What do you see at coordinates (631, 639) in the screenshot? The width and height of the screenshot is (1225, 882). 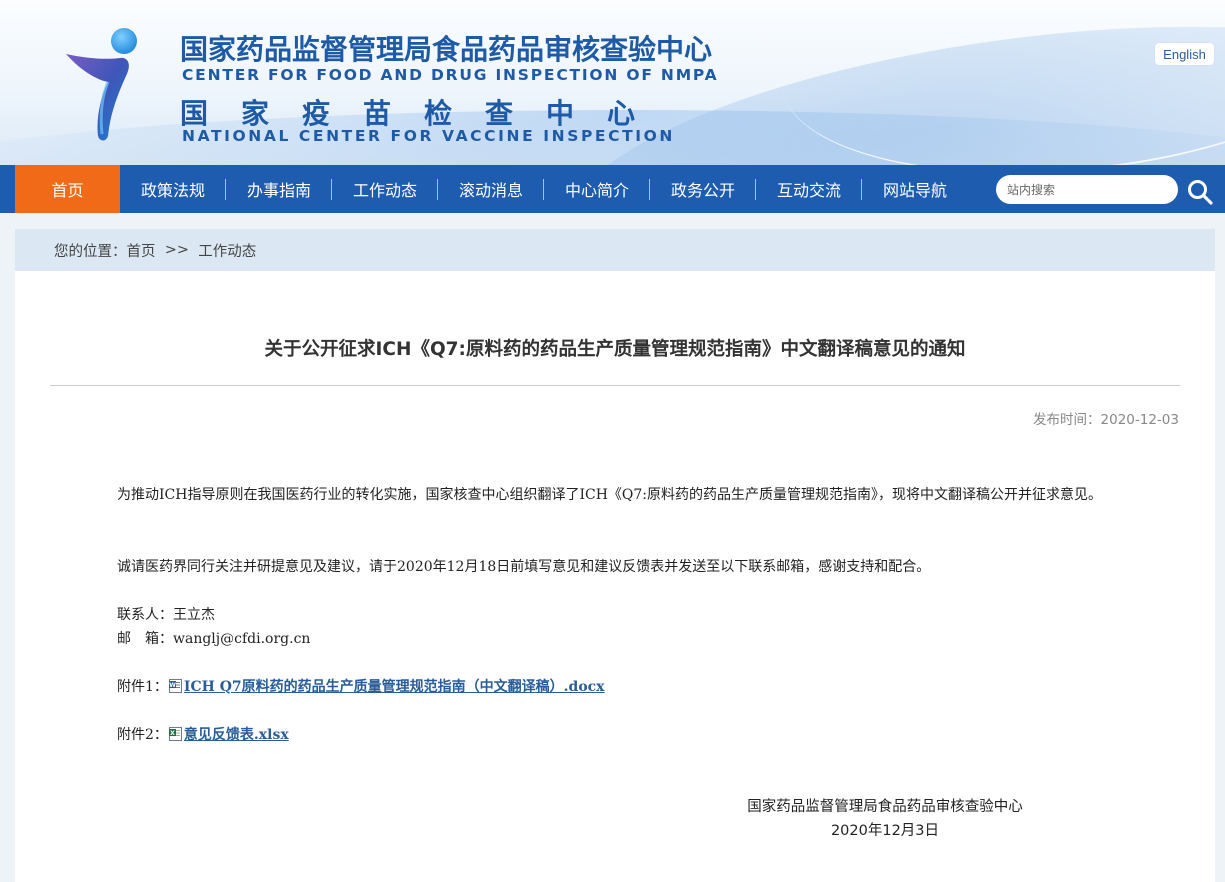 I see `email-line: 邮 箱：wanglj@cfdi.org.cn` at bounding box center [631, 639].